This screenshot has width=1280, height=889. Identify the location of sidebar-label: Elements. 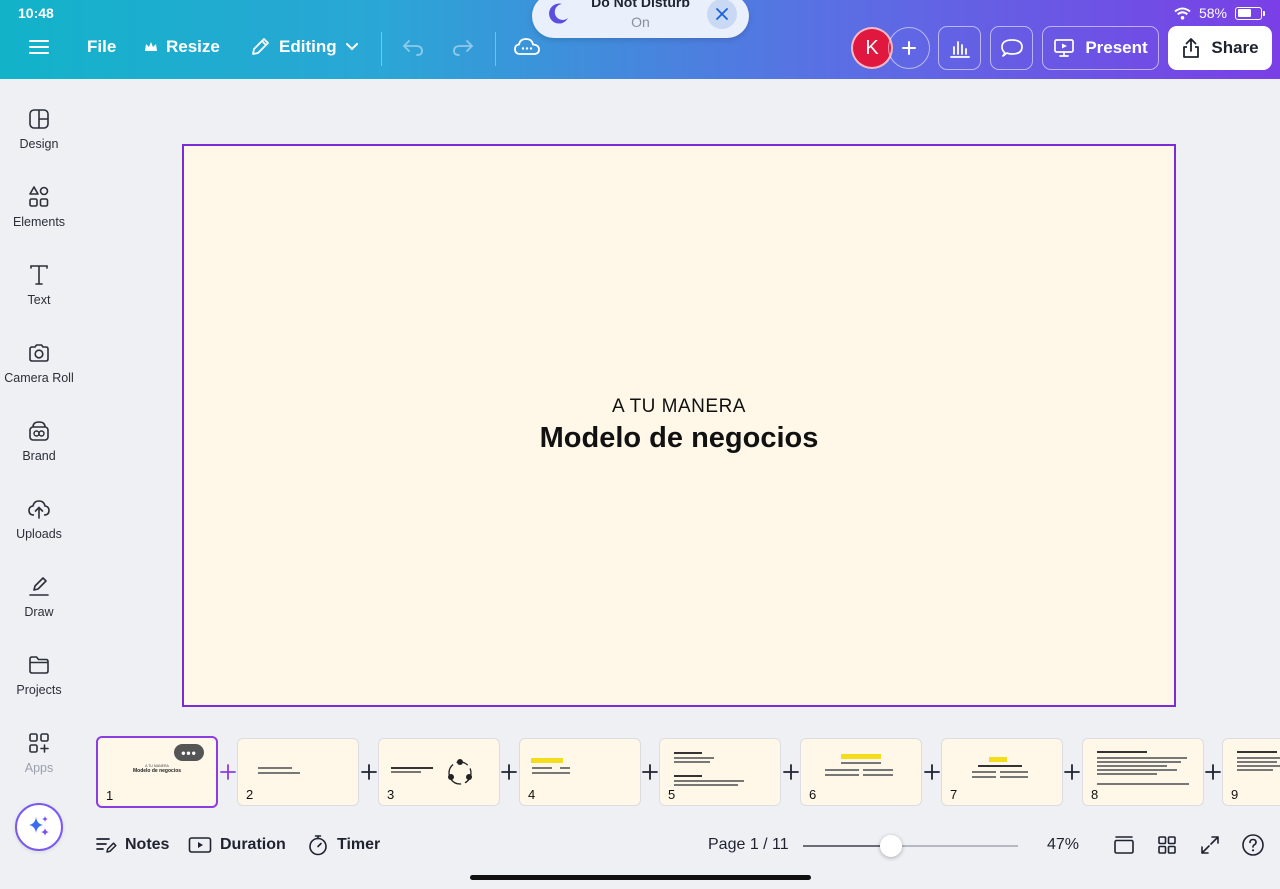
(39, 222).